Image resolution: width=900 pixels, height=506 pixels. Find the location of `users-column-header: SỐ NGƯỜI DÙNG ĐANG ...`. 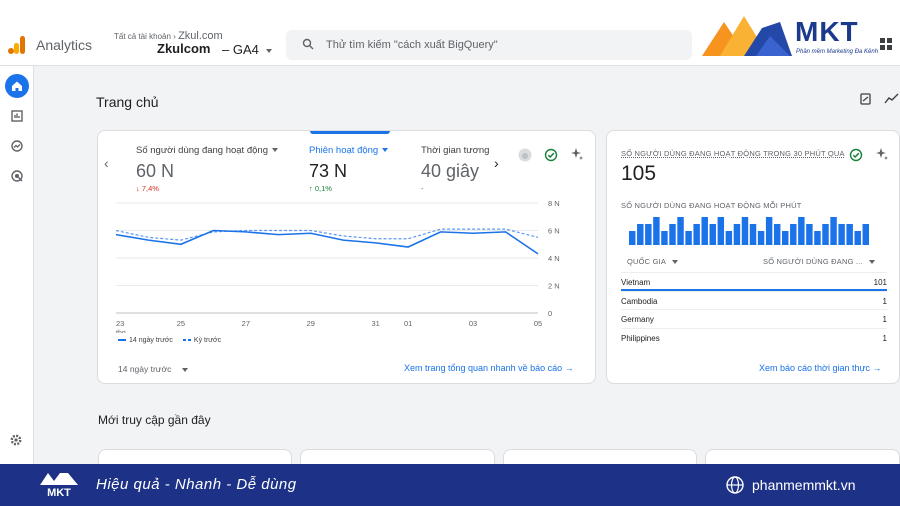

users-column-header: SỐ NGƯỜI DÙNG ĐANG ... is located at coordinates (819, 261).